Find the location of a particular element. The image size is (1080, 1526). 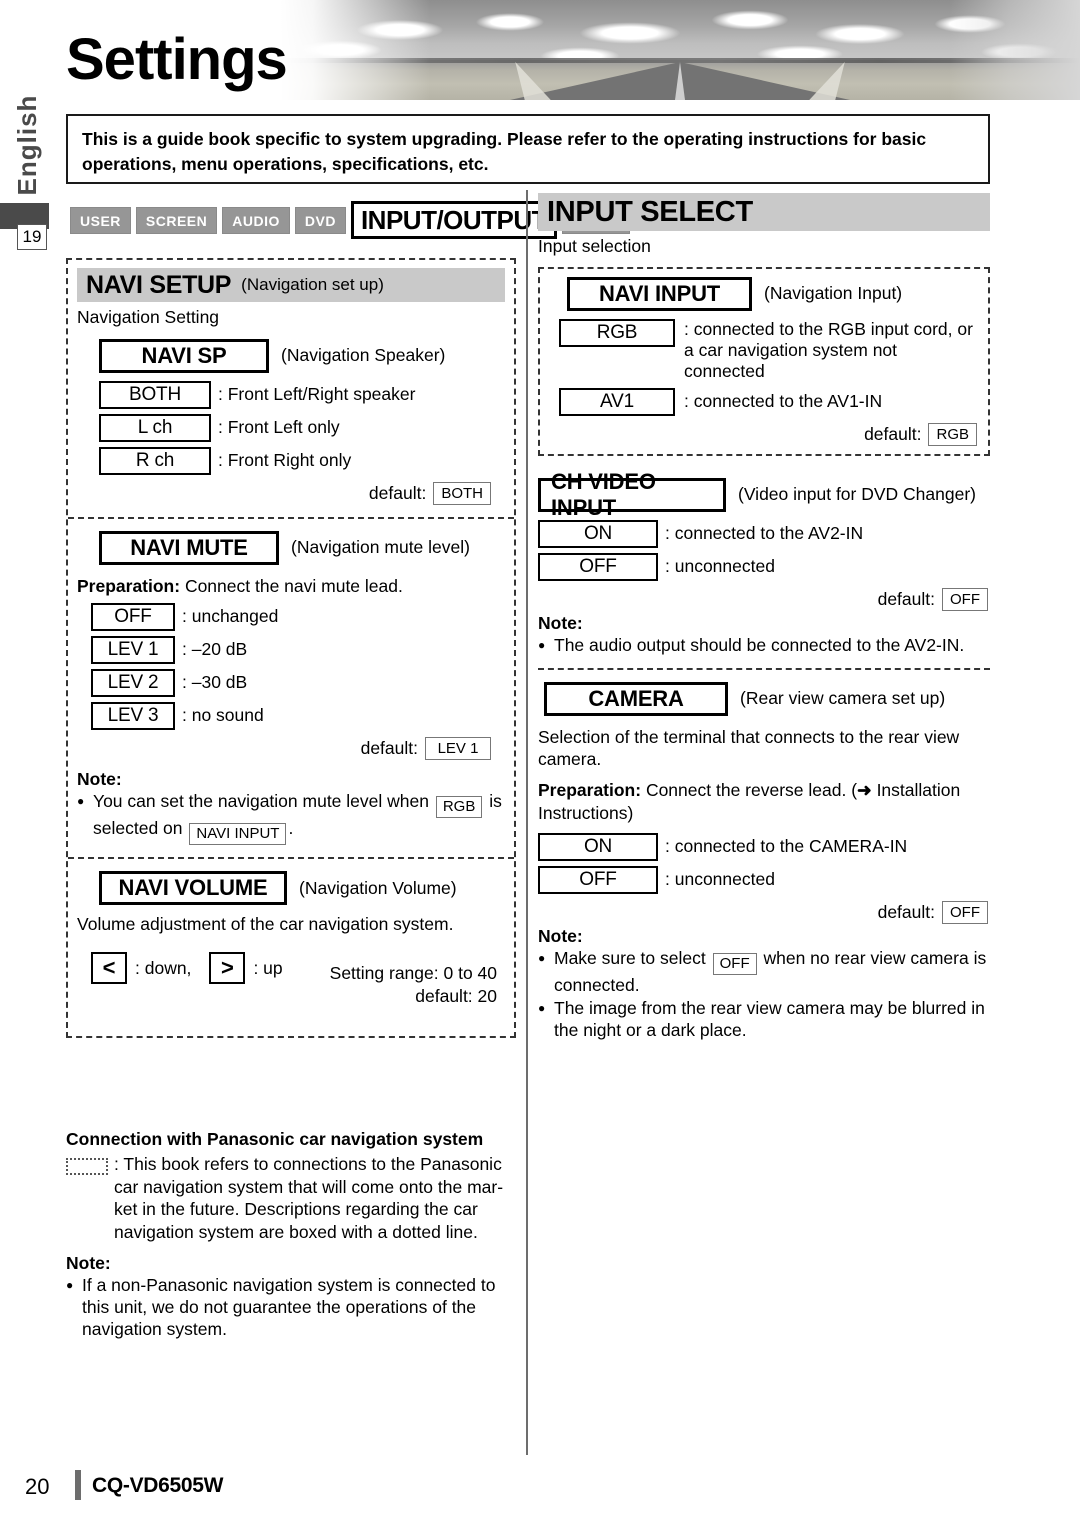

camera-prep-label: Preparation: is located at coordinates (590, 790).